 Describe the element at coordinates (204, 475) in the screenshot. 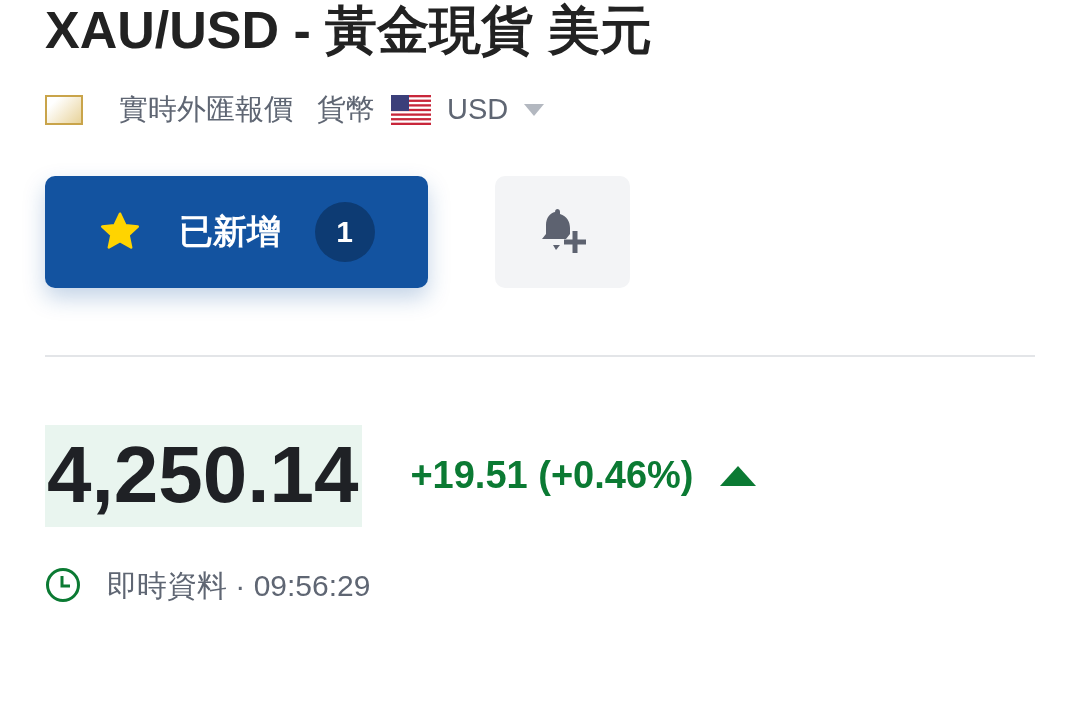

I see `price-value: 4,250.14` at that location.